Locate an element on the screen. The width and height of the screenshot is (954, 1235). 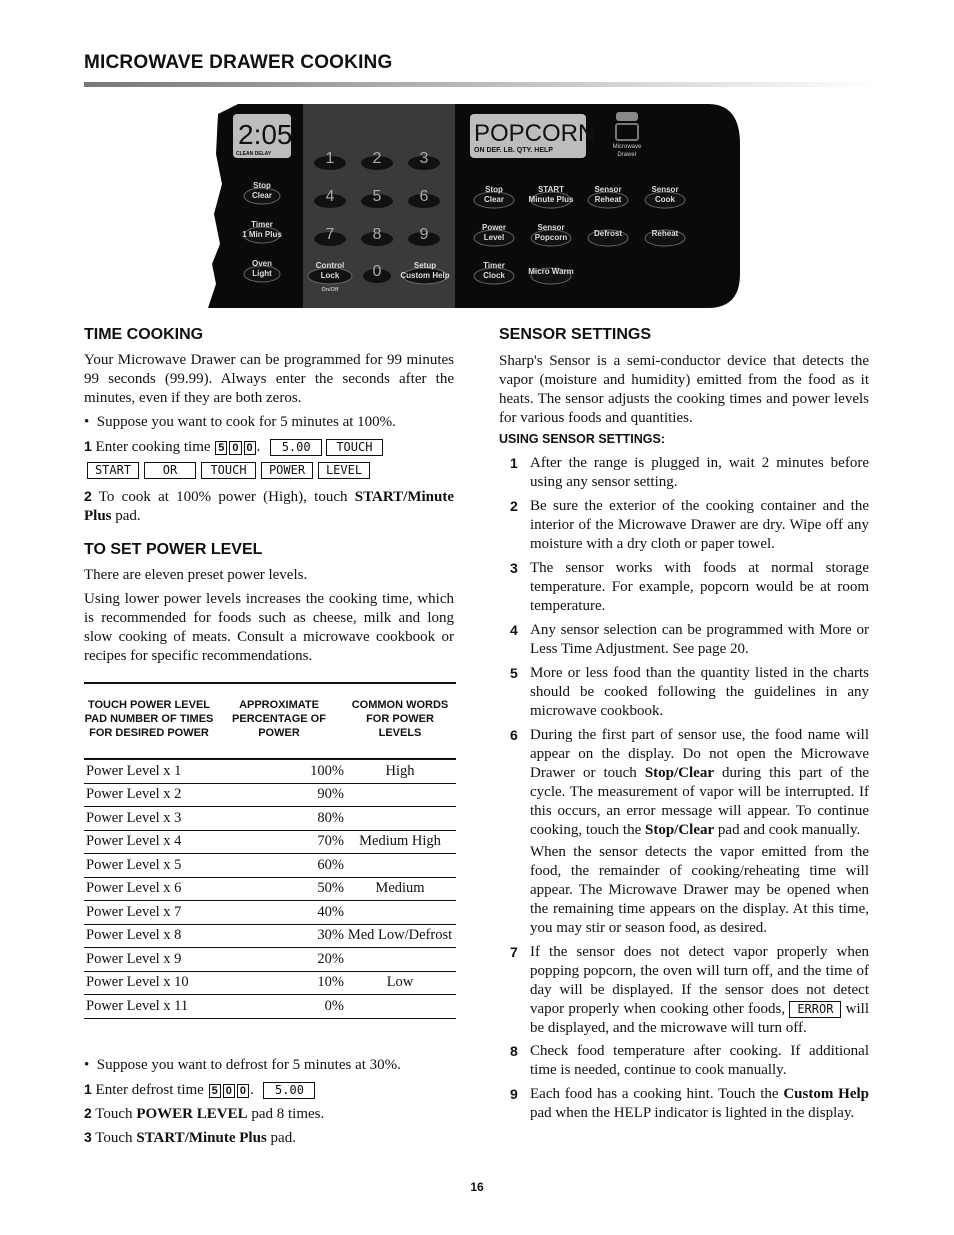
right-pad: Defrost is located at coordinates (608, 238).